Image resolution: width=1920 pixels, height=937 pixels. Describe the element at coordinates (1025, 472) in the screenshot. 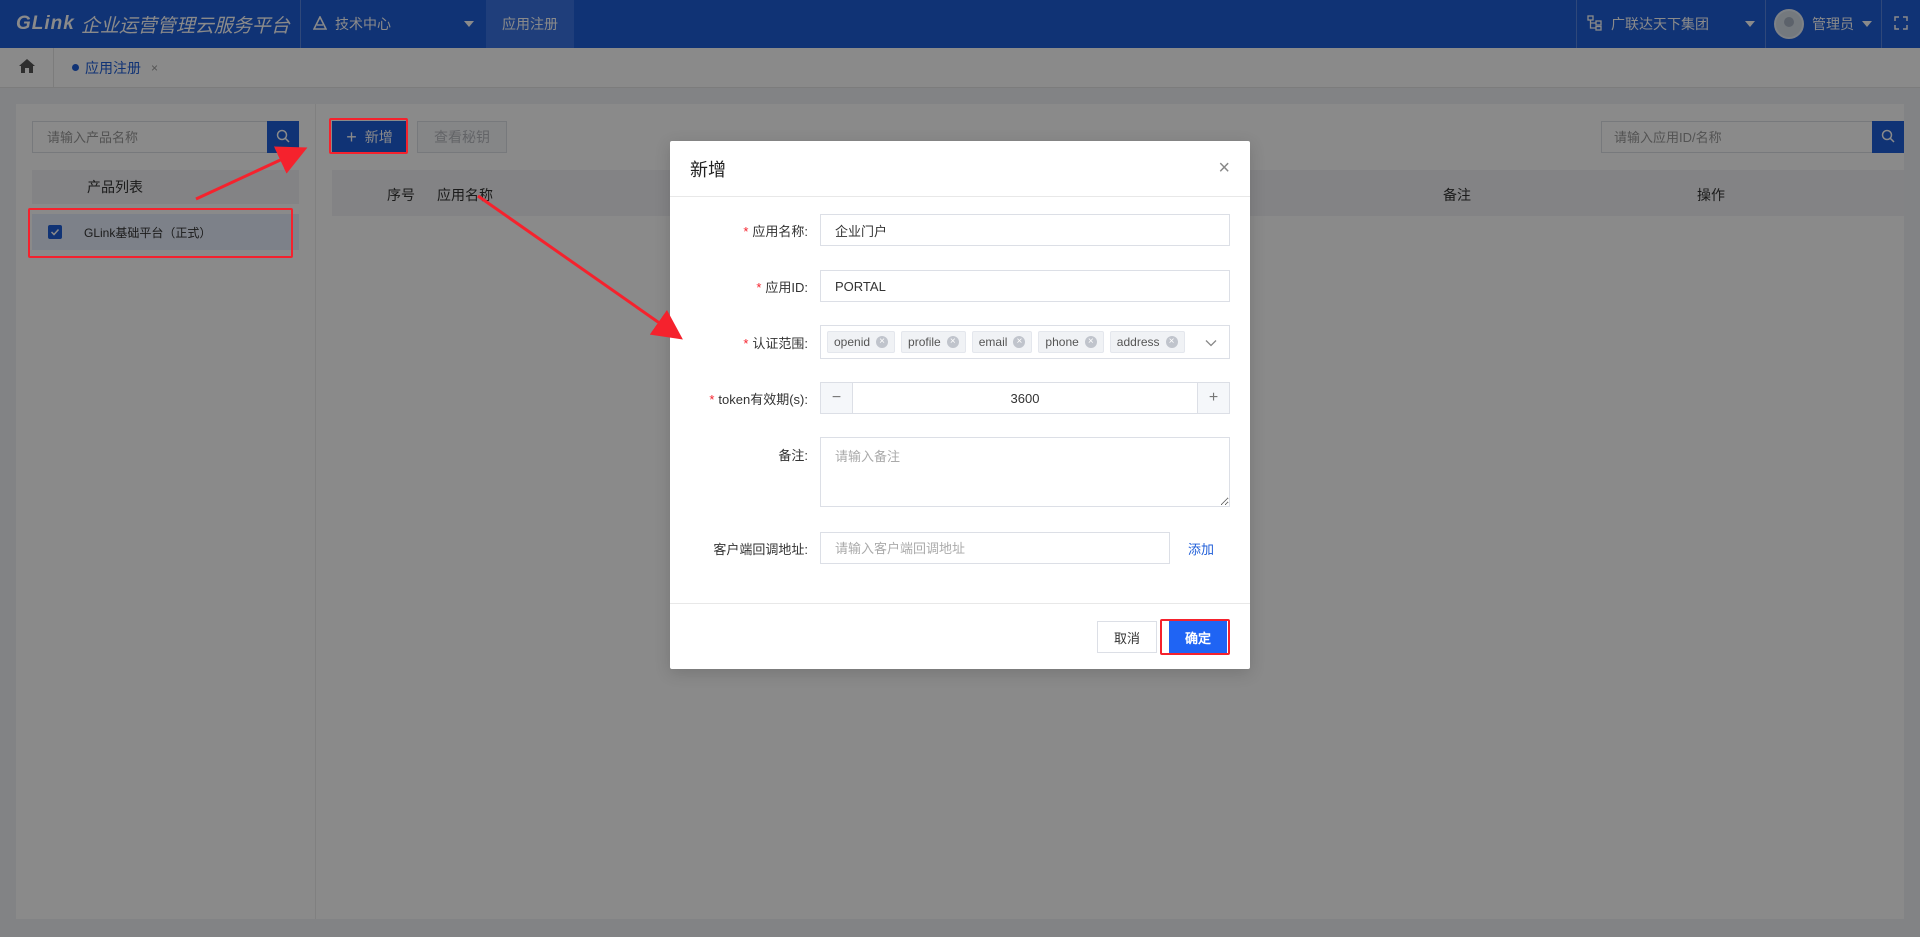

I see `remark-textarea` at that location.